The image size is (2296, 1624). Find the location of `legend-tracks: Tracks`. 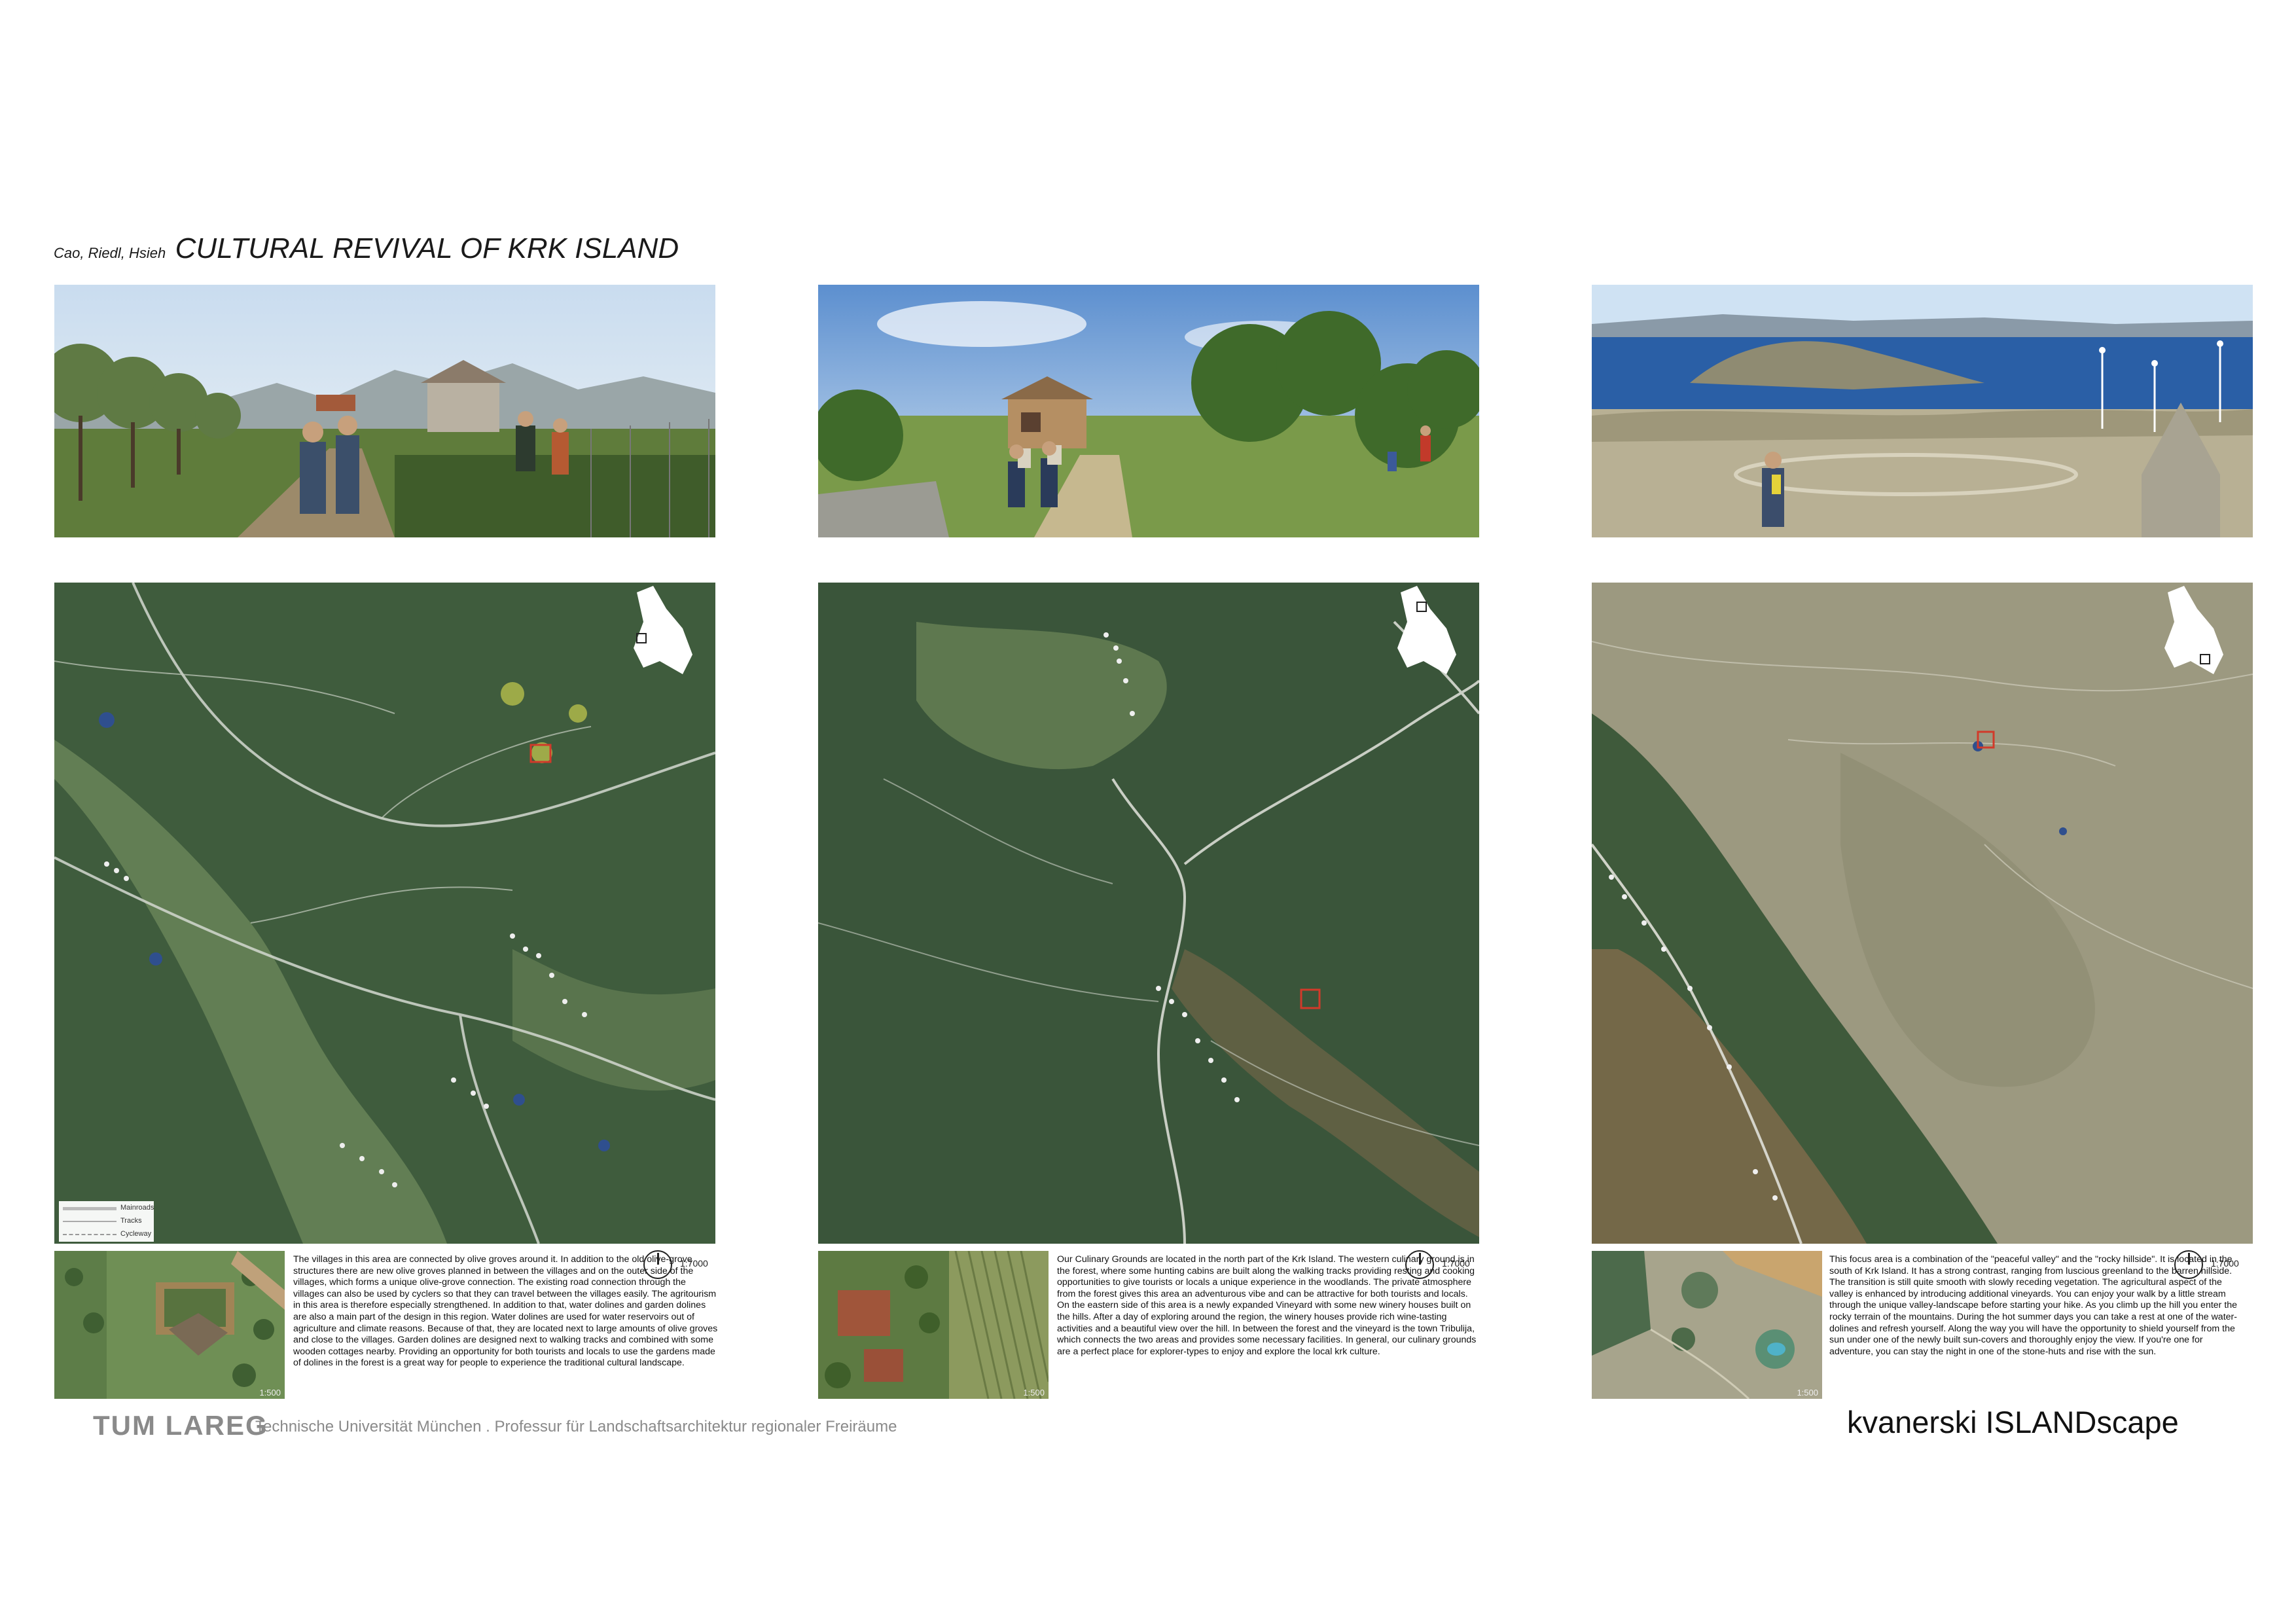

legend-tracks: Tracks is located at coordinates (107, 1221).